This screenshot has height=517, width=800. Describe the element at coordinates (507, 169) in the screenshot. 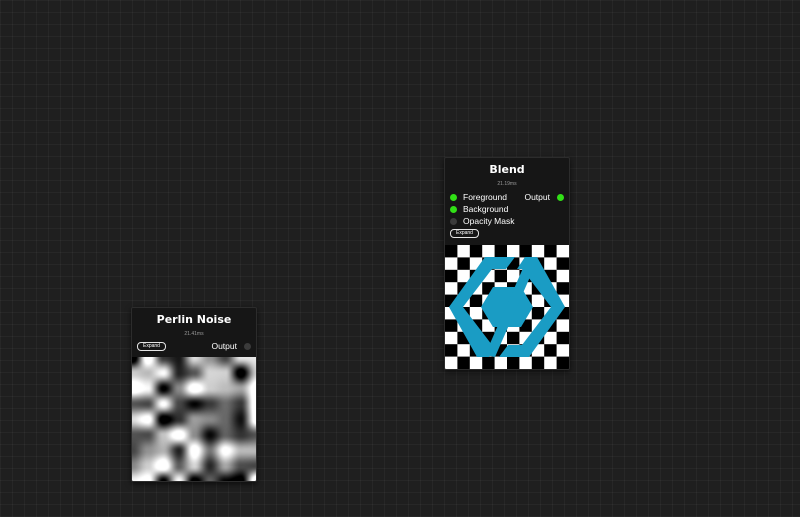

I see `node-title: Blend` at that location.